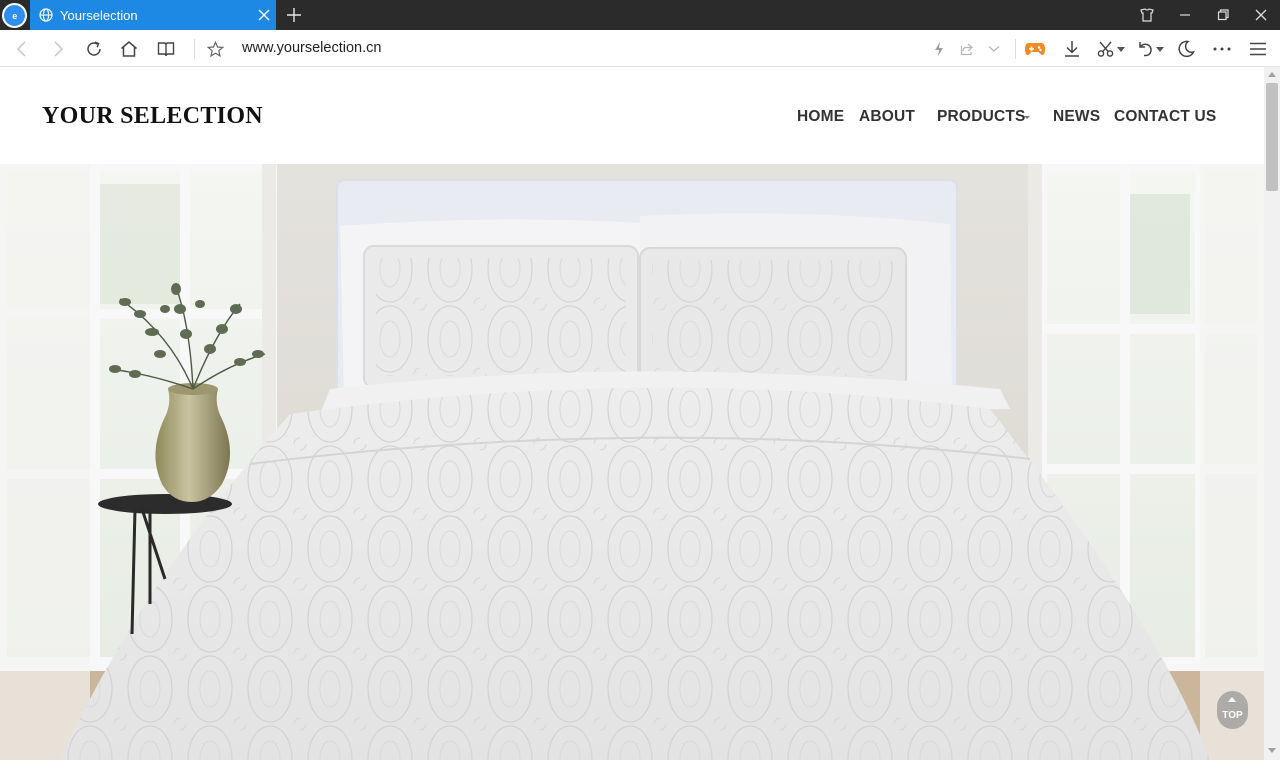 The image size is (1280, 760). Describe the element at coordinates (129, 49) in the screenshot. I see `home-icon` at that location.